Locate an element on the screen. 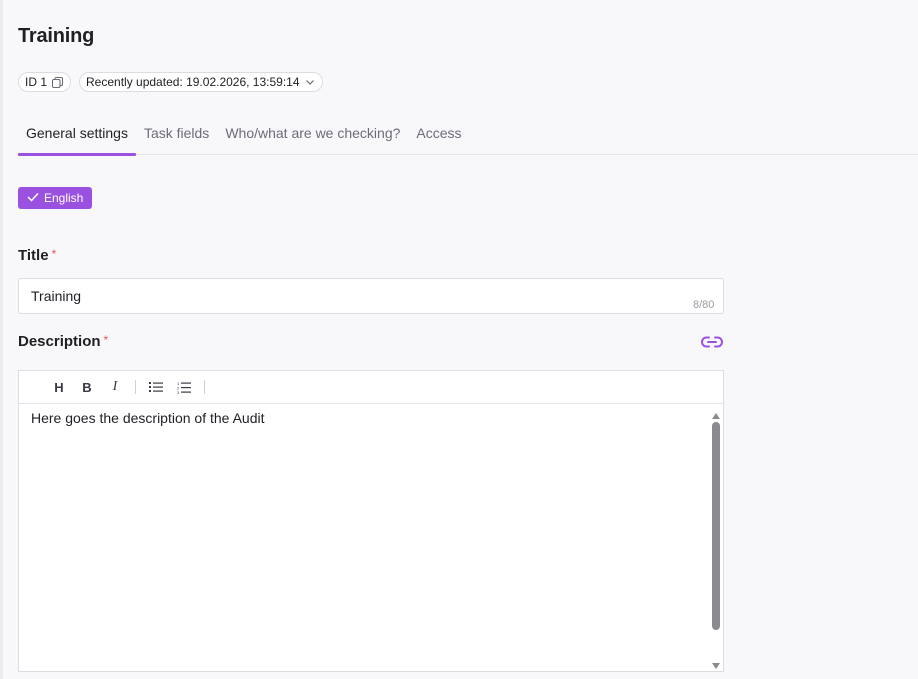  tab-who-what-checking: Who/what are we checking? is located at coordinates (312, 133).